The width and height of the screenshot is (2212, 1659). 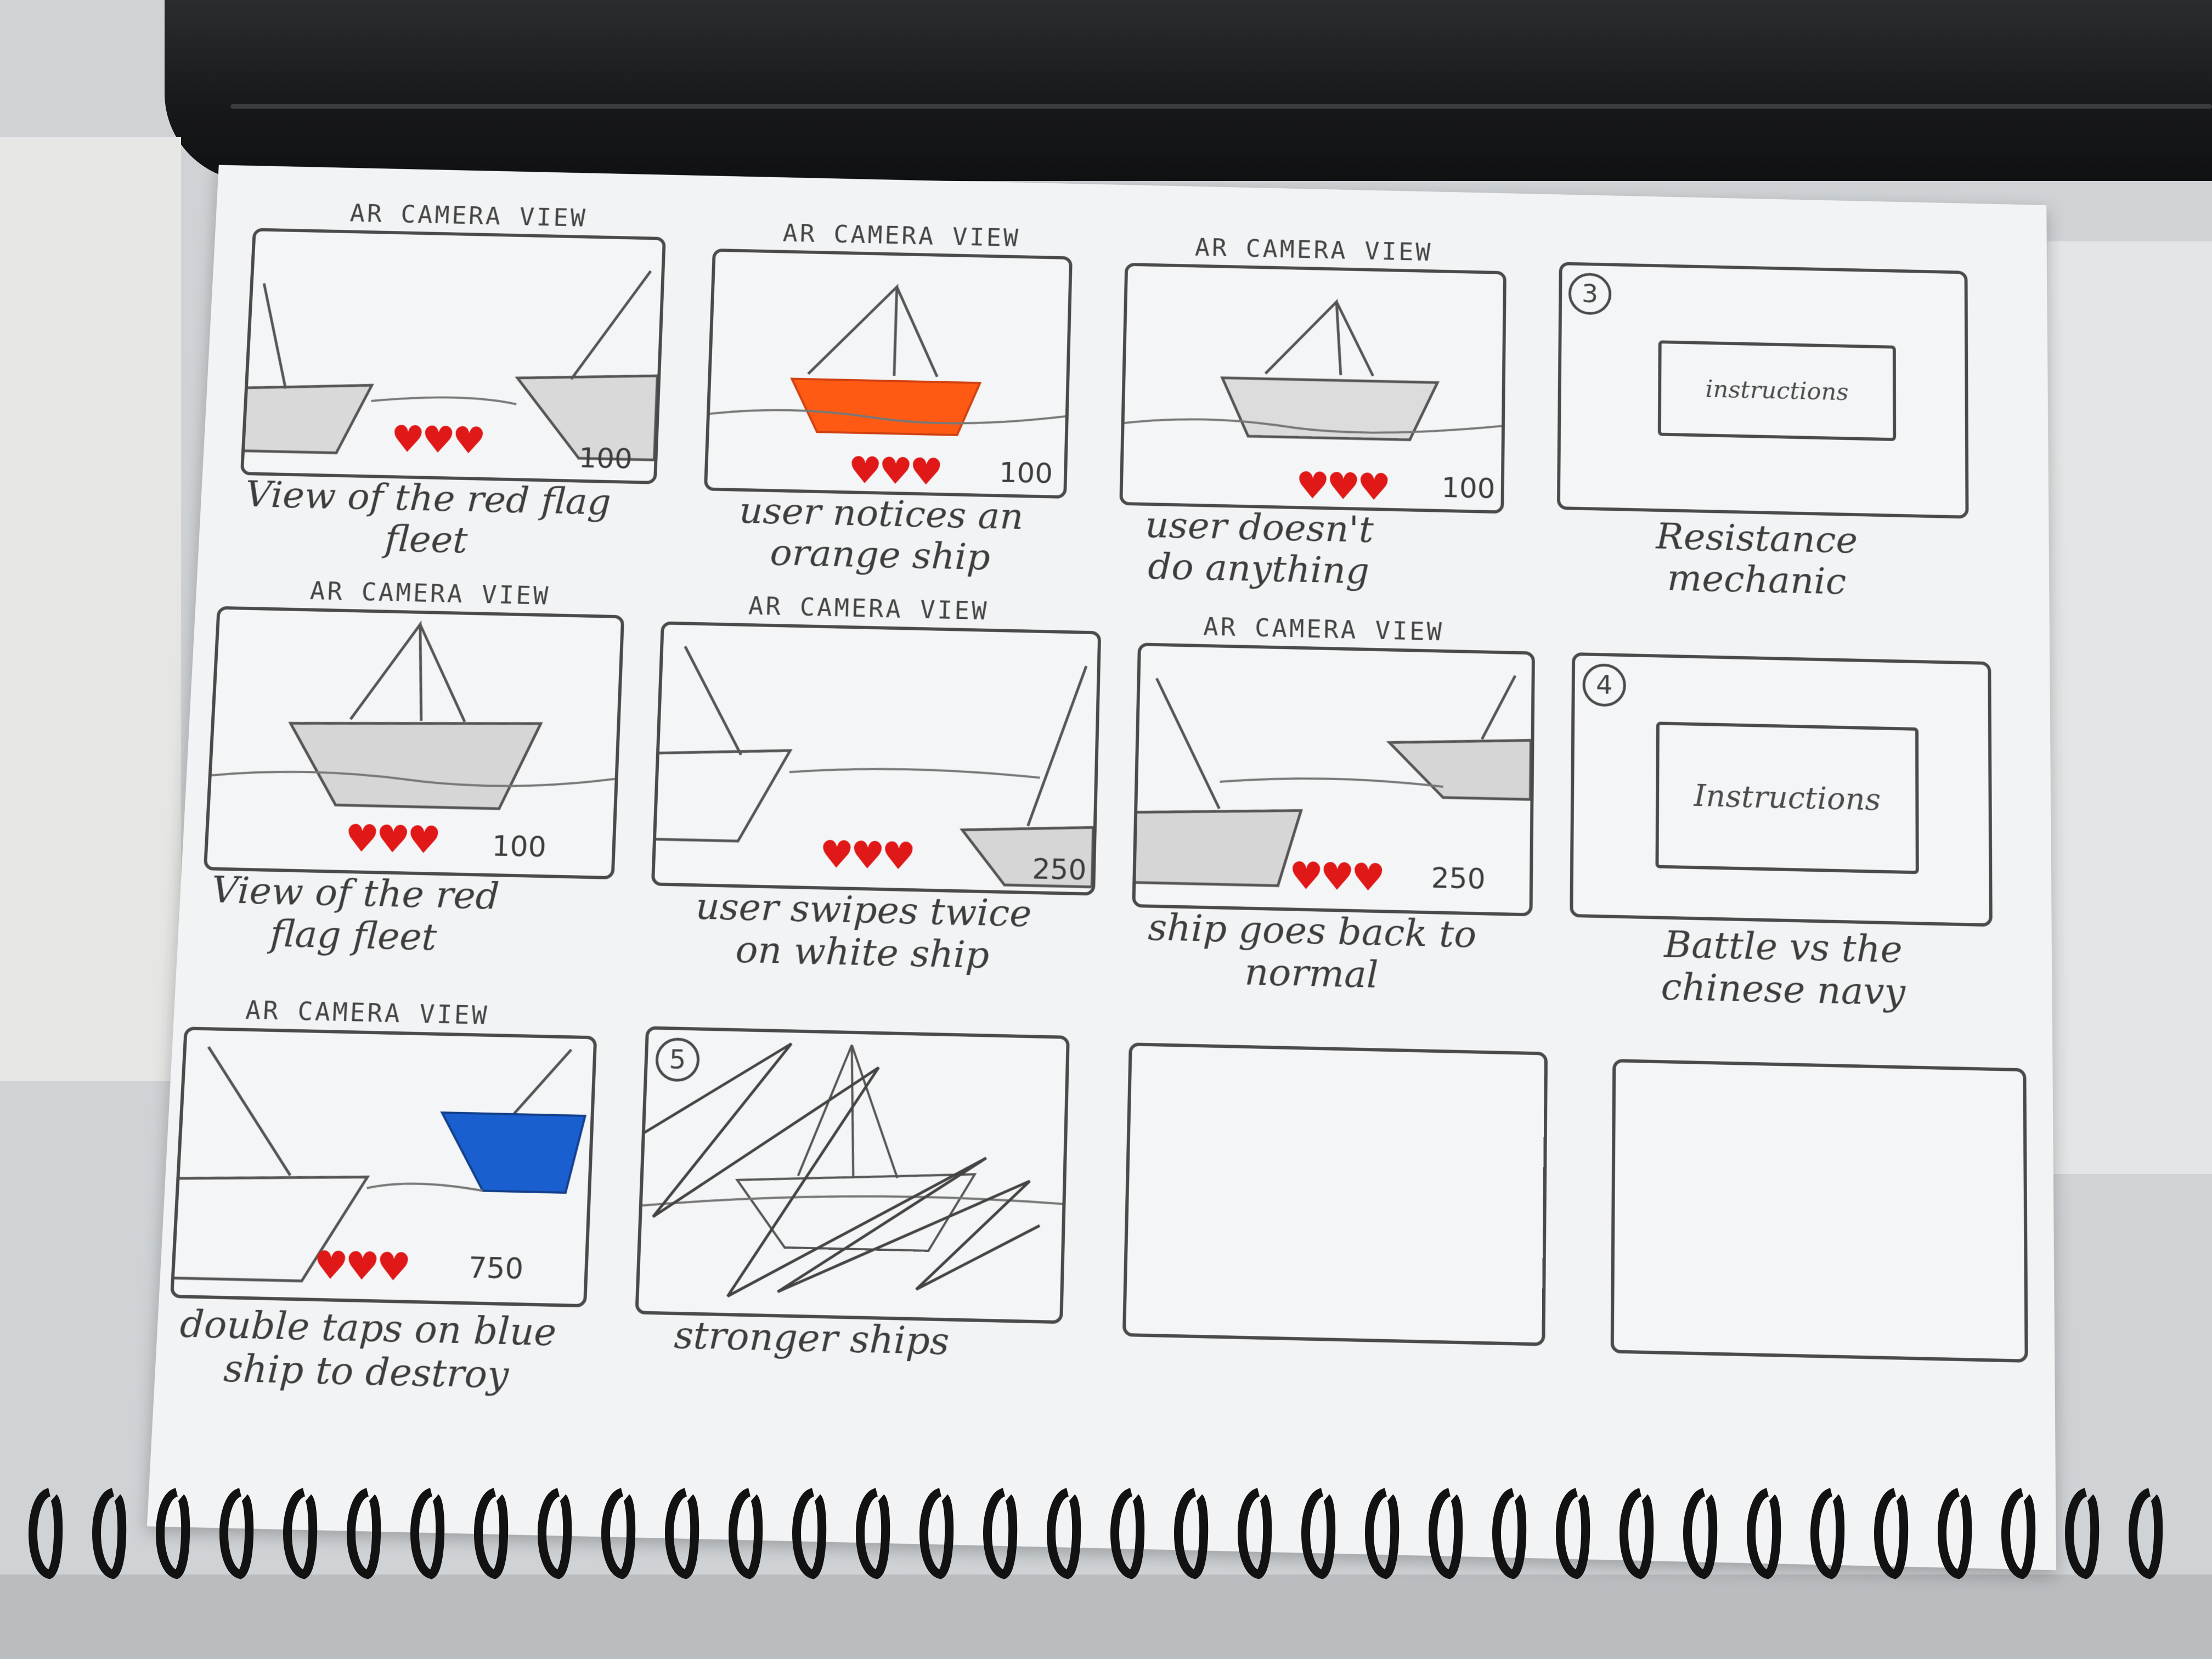 I want to click on score: 750, so click(x=496, y=1269).